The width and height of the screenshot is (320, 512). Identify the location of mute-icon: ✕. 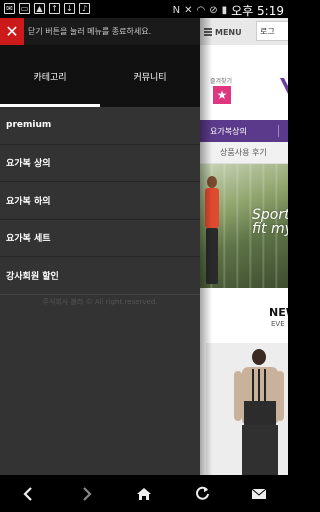
(188, 10).